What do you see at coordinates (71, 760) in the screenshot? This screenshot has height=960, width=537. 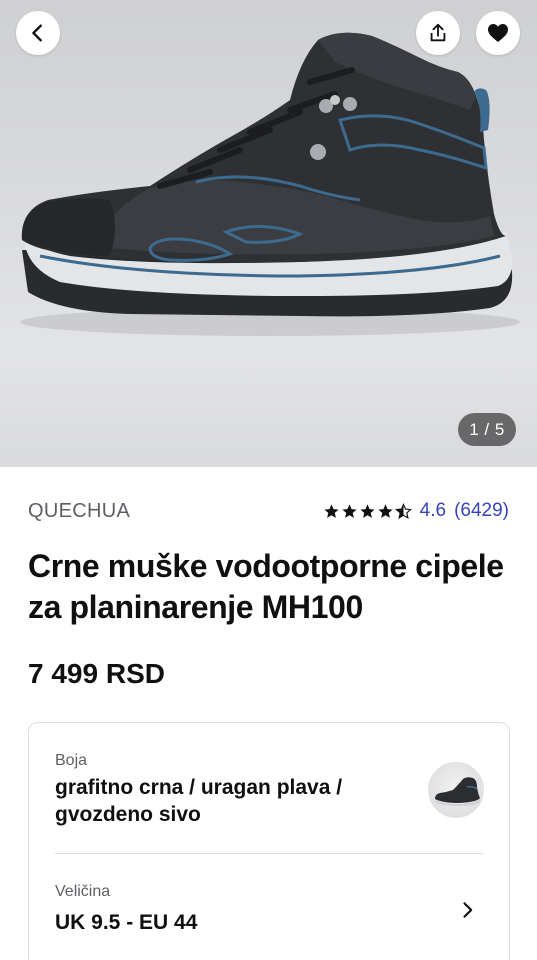 I see `color-label: Boja` at bounding box center [71, 760].